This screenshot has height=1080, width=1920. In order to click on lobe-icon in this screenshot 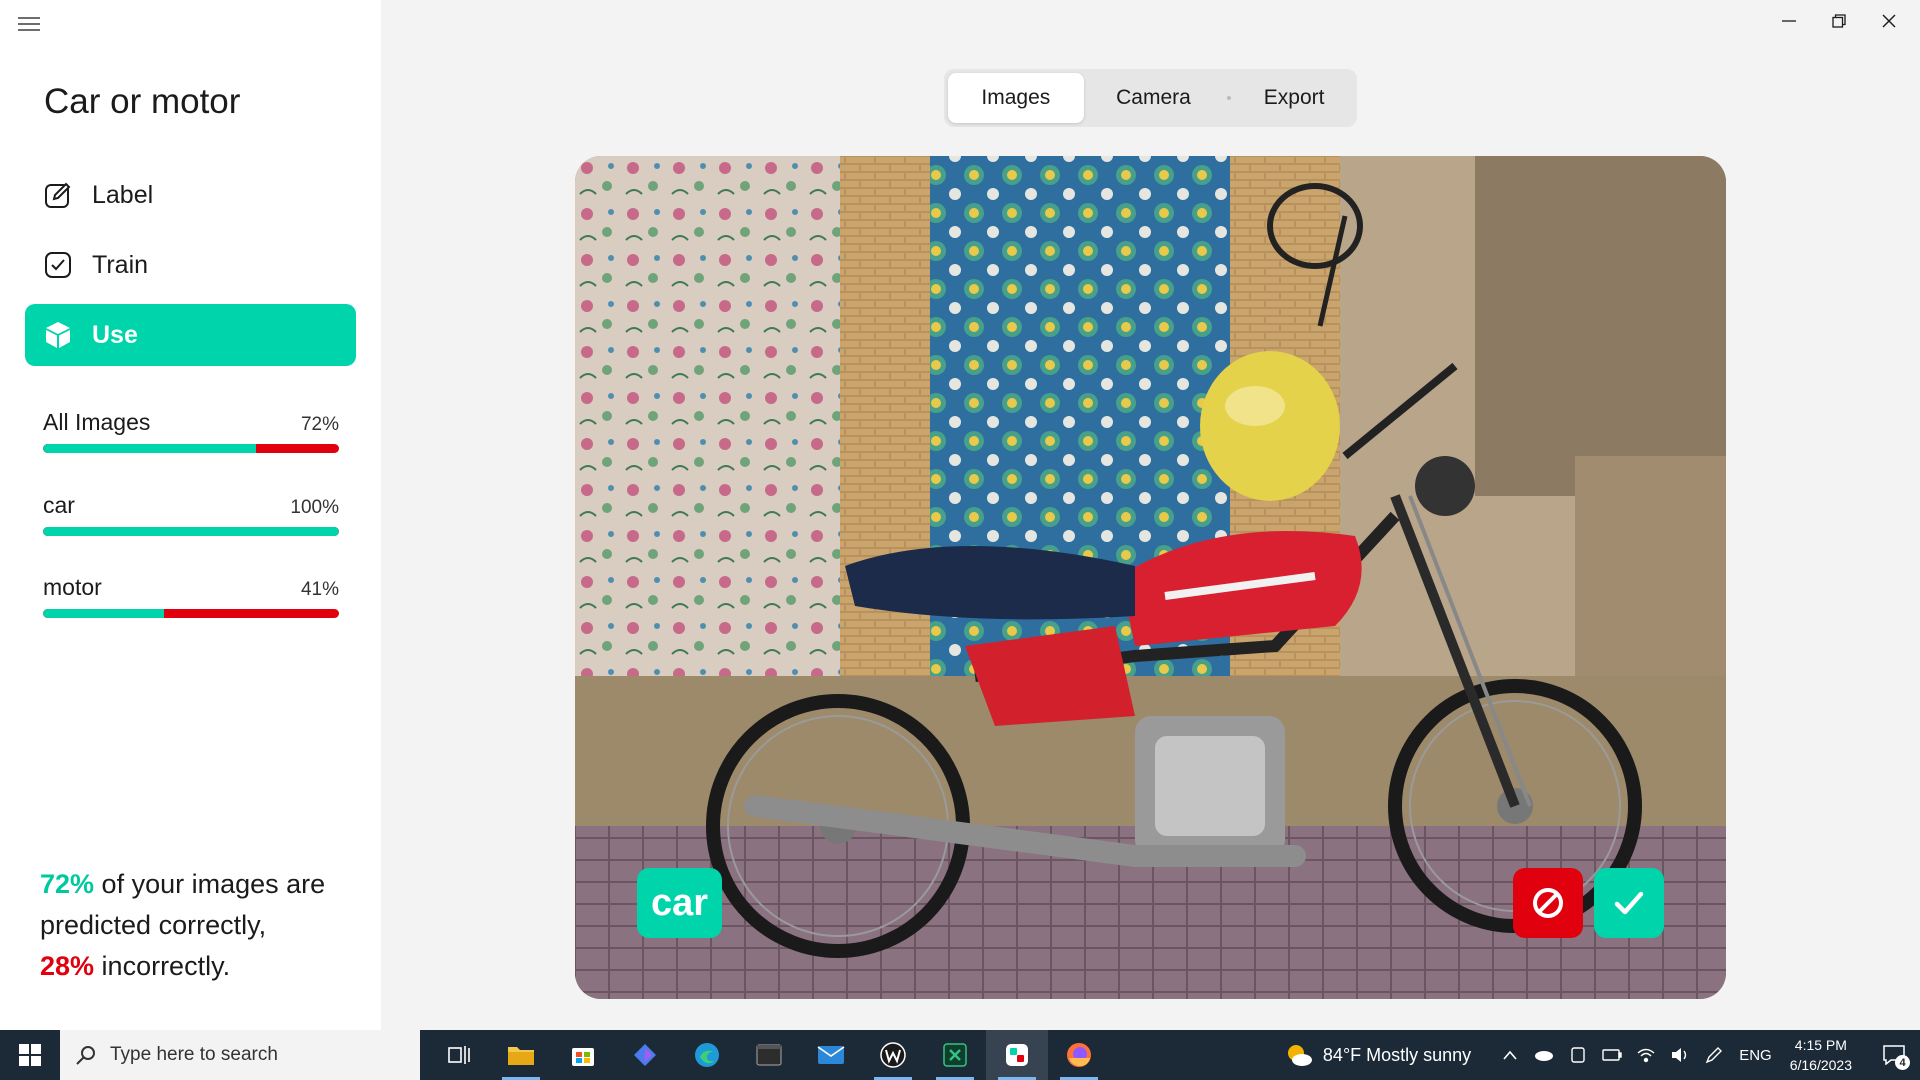, I will do `click(1017, 1055)`.